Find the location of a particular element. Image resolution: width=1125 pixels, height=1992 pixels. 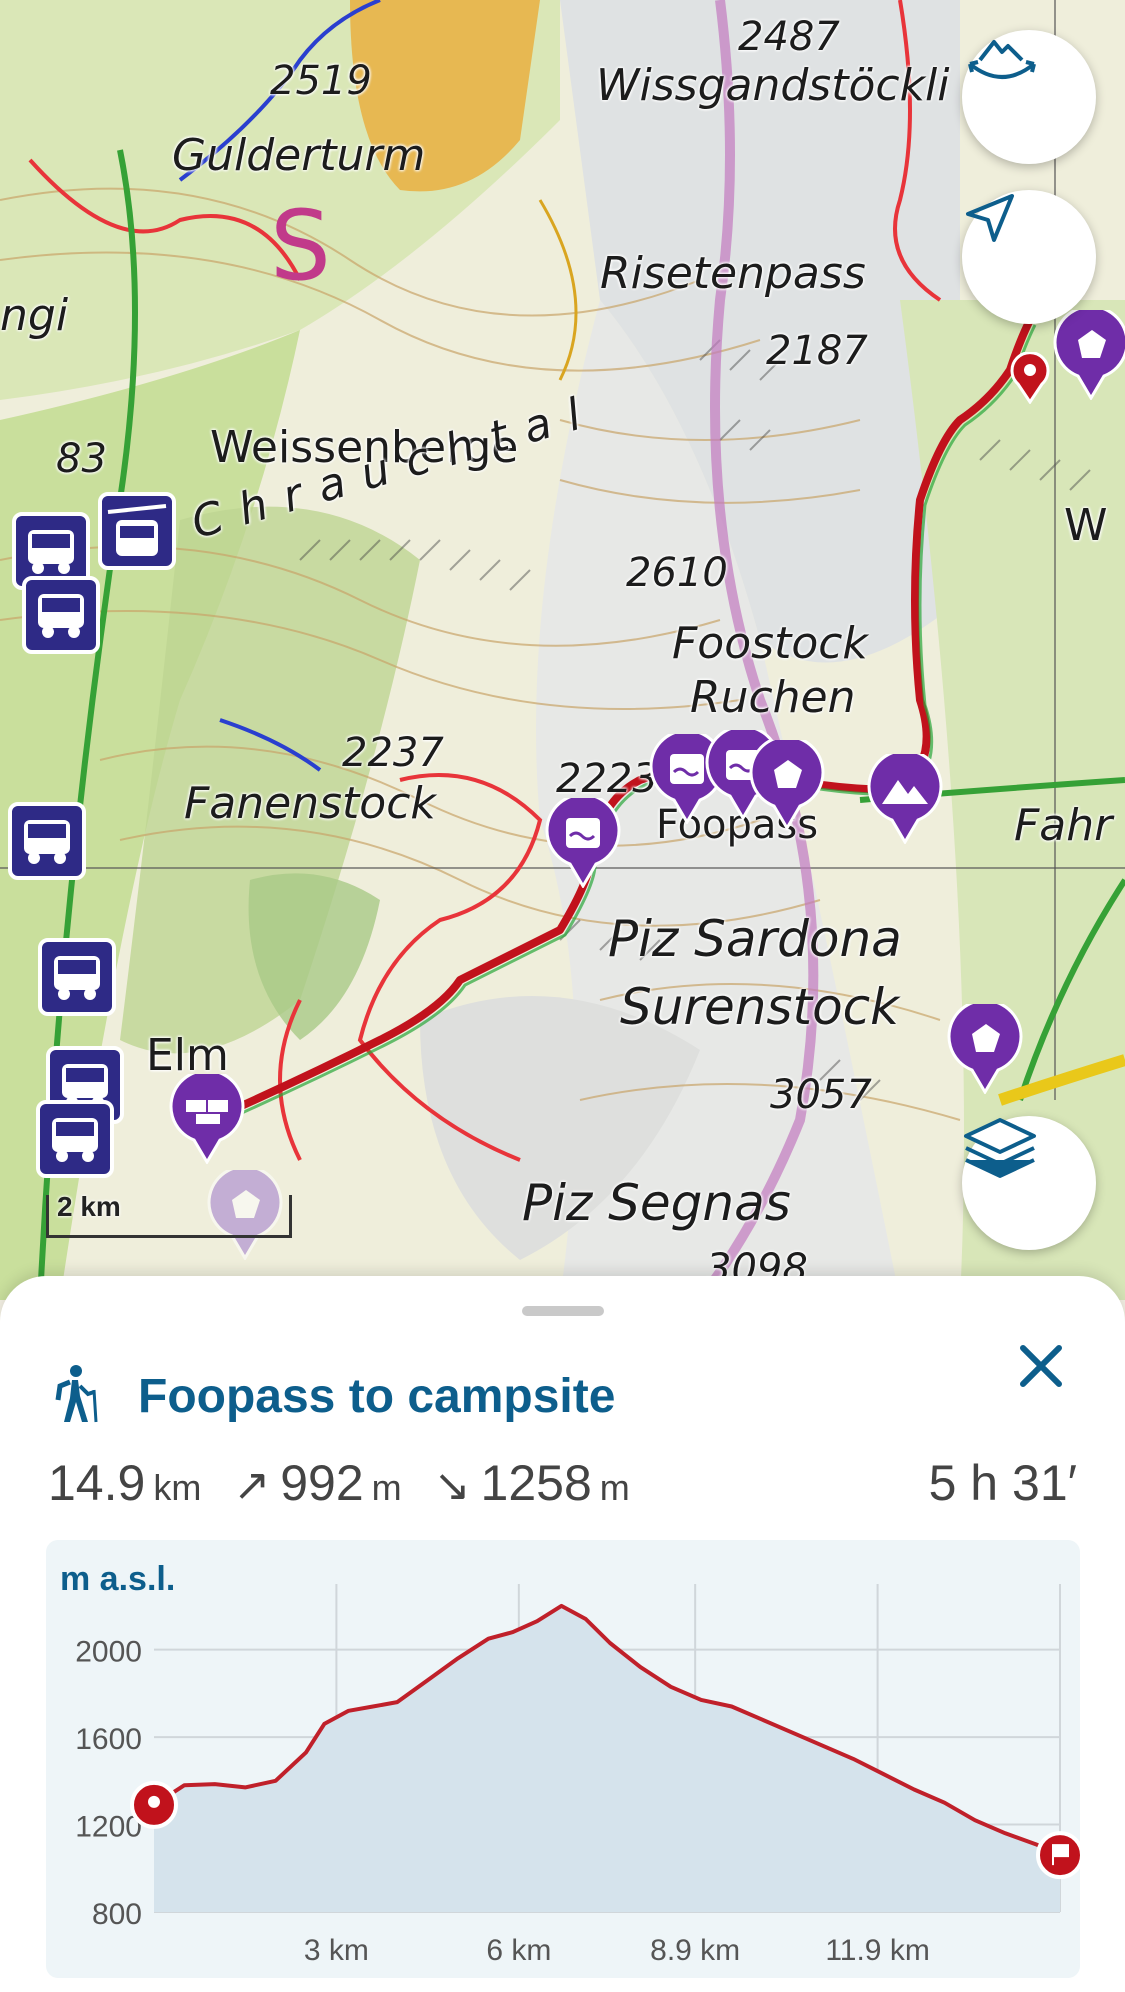

map-elevation-3057: 3057 is located at coordinates (821, 1095).